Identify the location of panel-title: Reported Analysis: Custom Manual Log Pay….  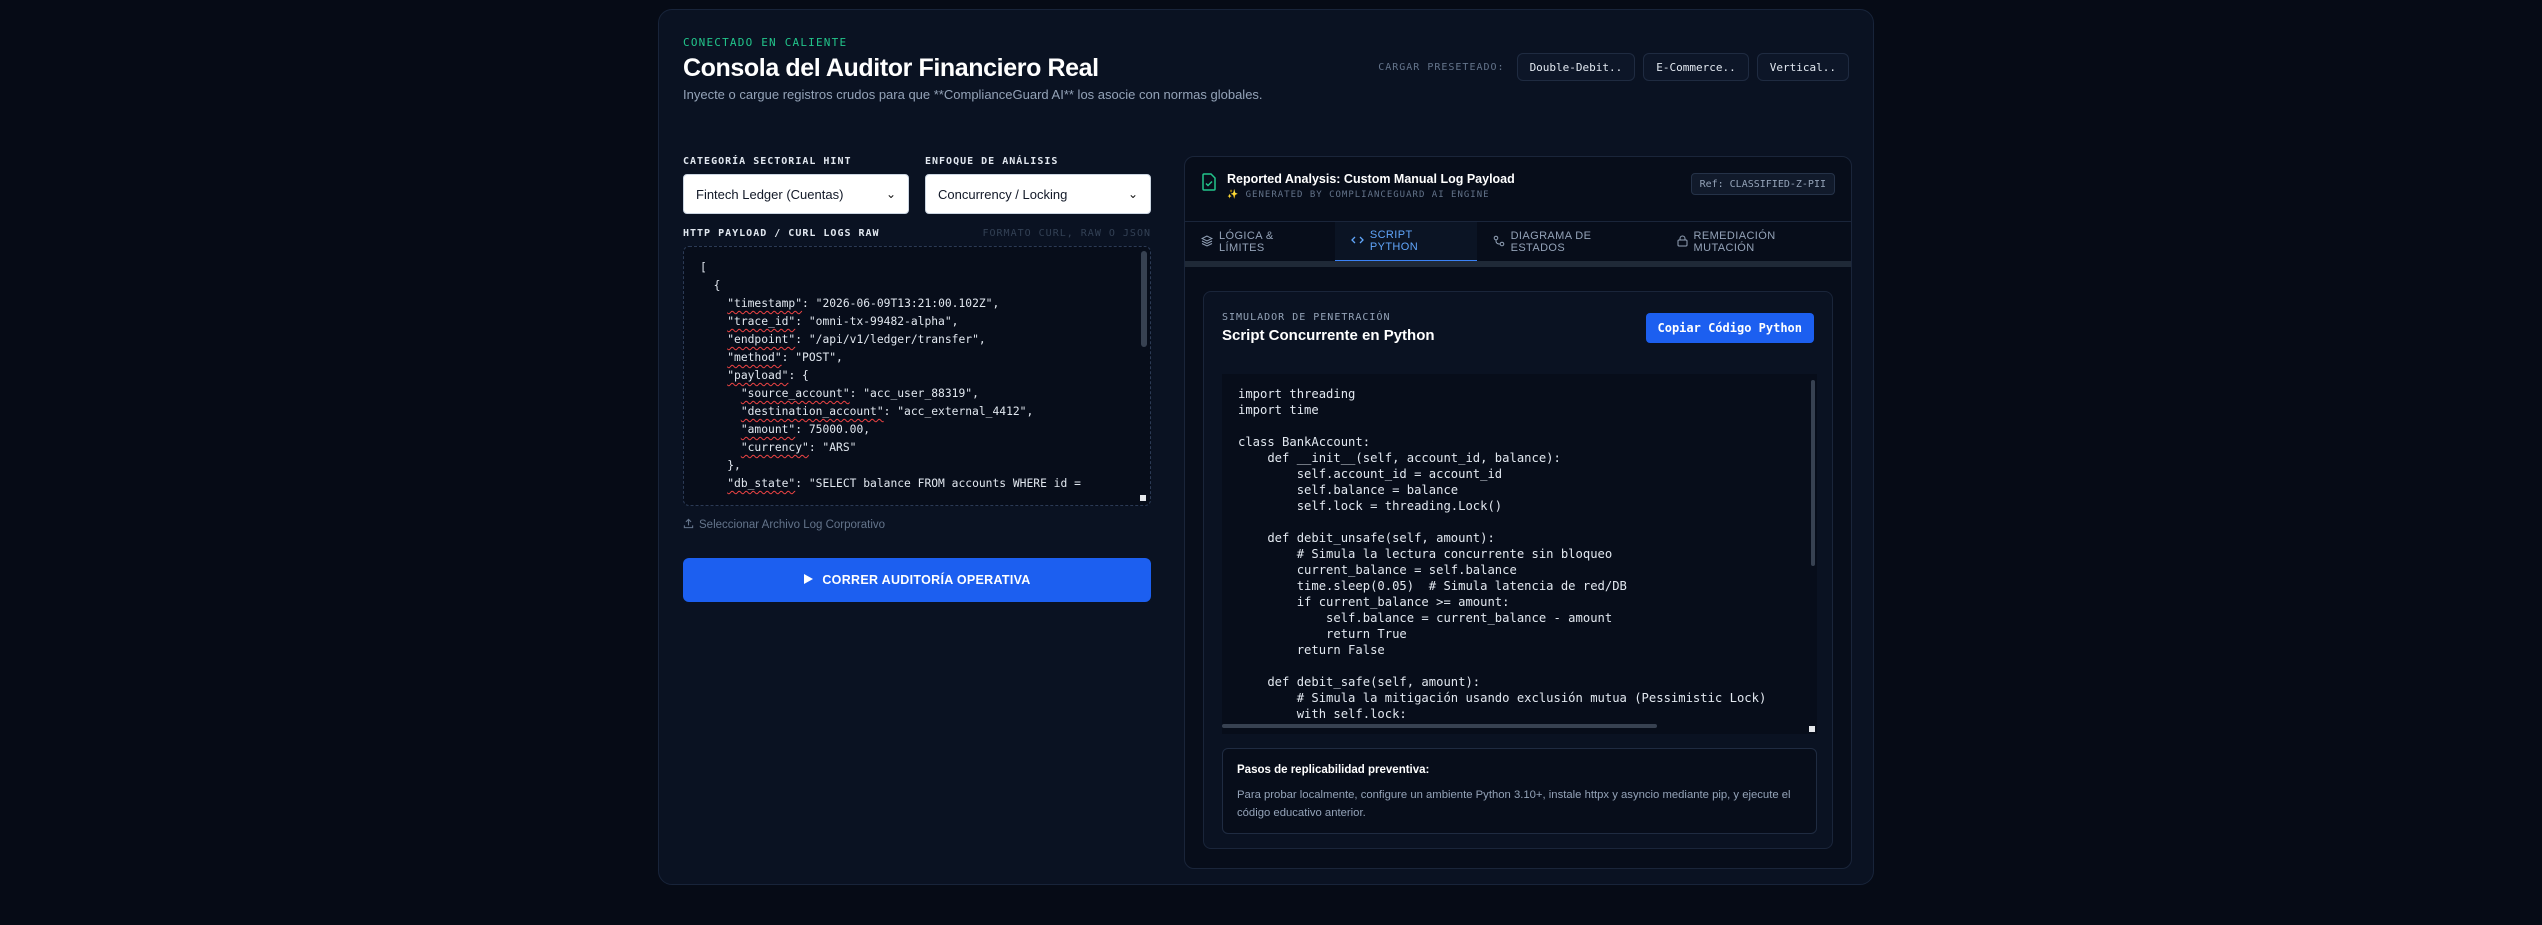
(1371, 179).